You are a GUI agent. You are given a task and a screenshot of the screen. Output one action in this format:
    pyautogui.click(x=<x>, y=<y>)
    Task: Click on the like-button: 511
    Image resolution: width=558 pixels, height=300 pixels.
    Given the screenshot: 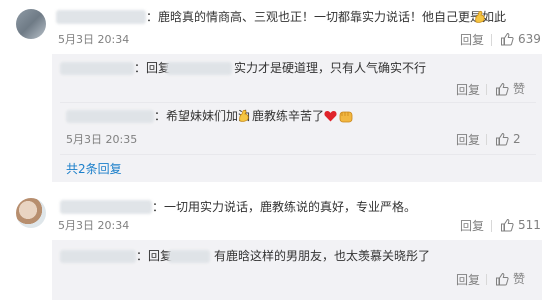 What is the action you would take?
    pyautogui.click(x=520, y=225)
    